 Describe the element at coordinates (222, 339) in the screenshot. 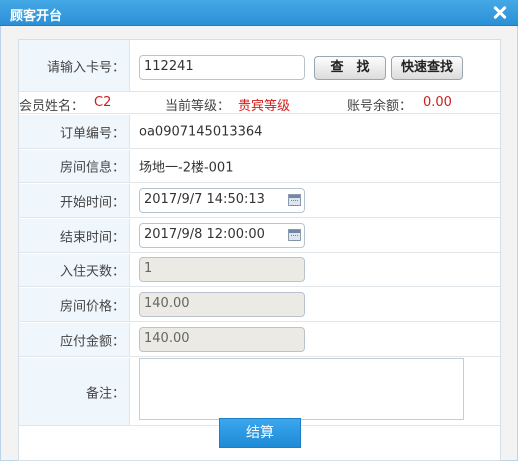

I see `payable-input: 140.00` at that location.